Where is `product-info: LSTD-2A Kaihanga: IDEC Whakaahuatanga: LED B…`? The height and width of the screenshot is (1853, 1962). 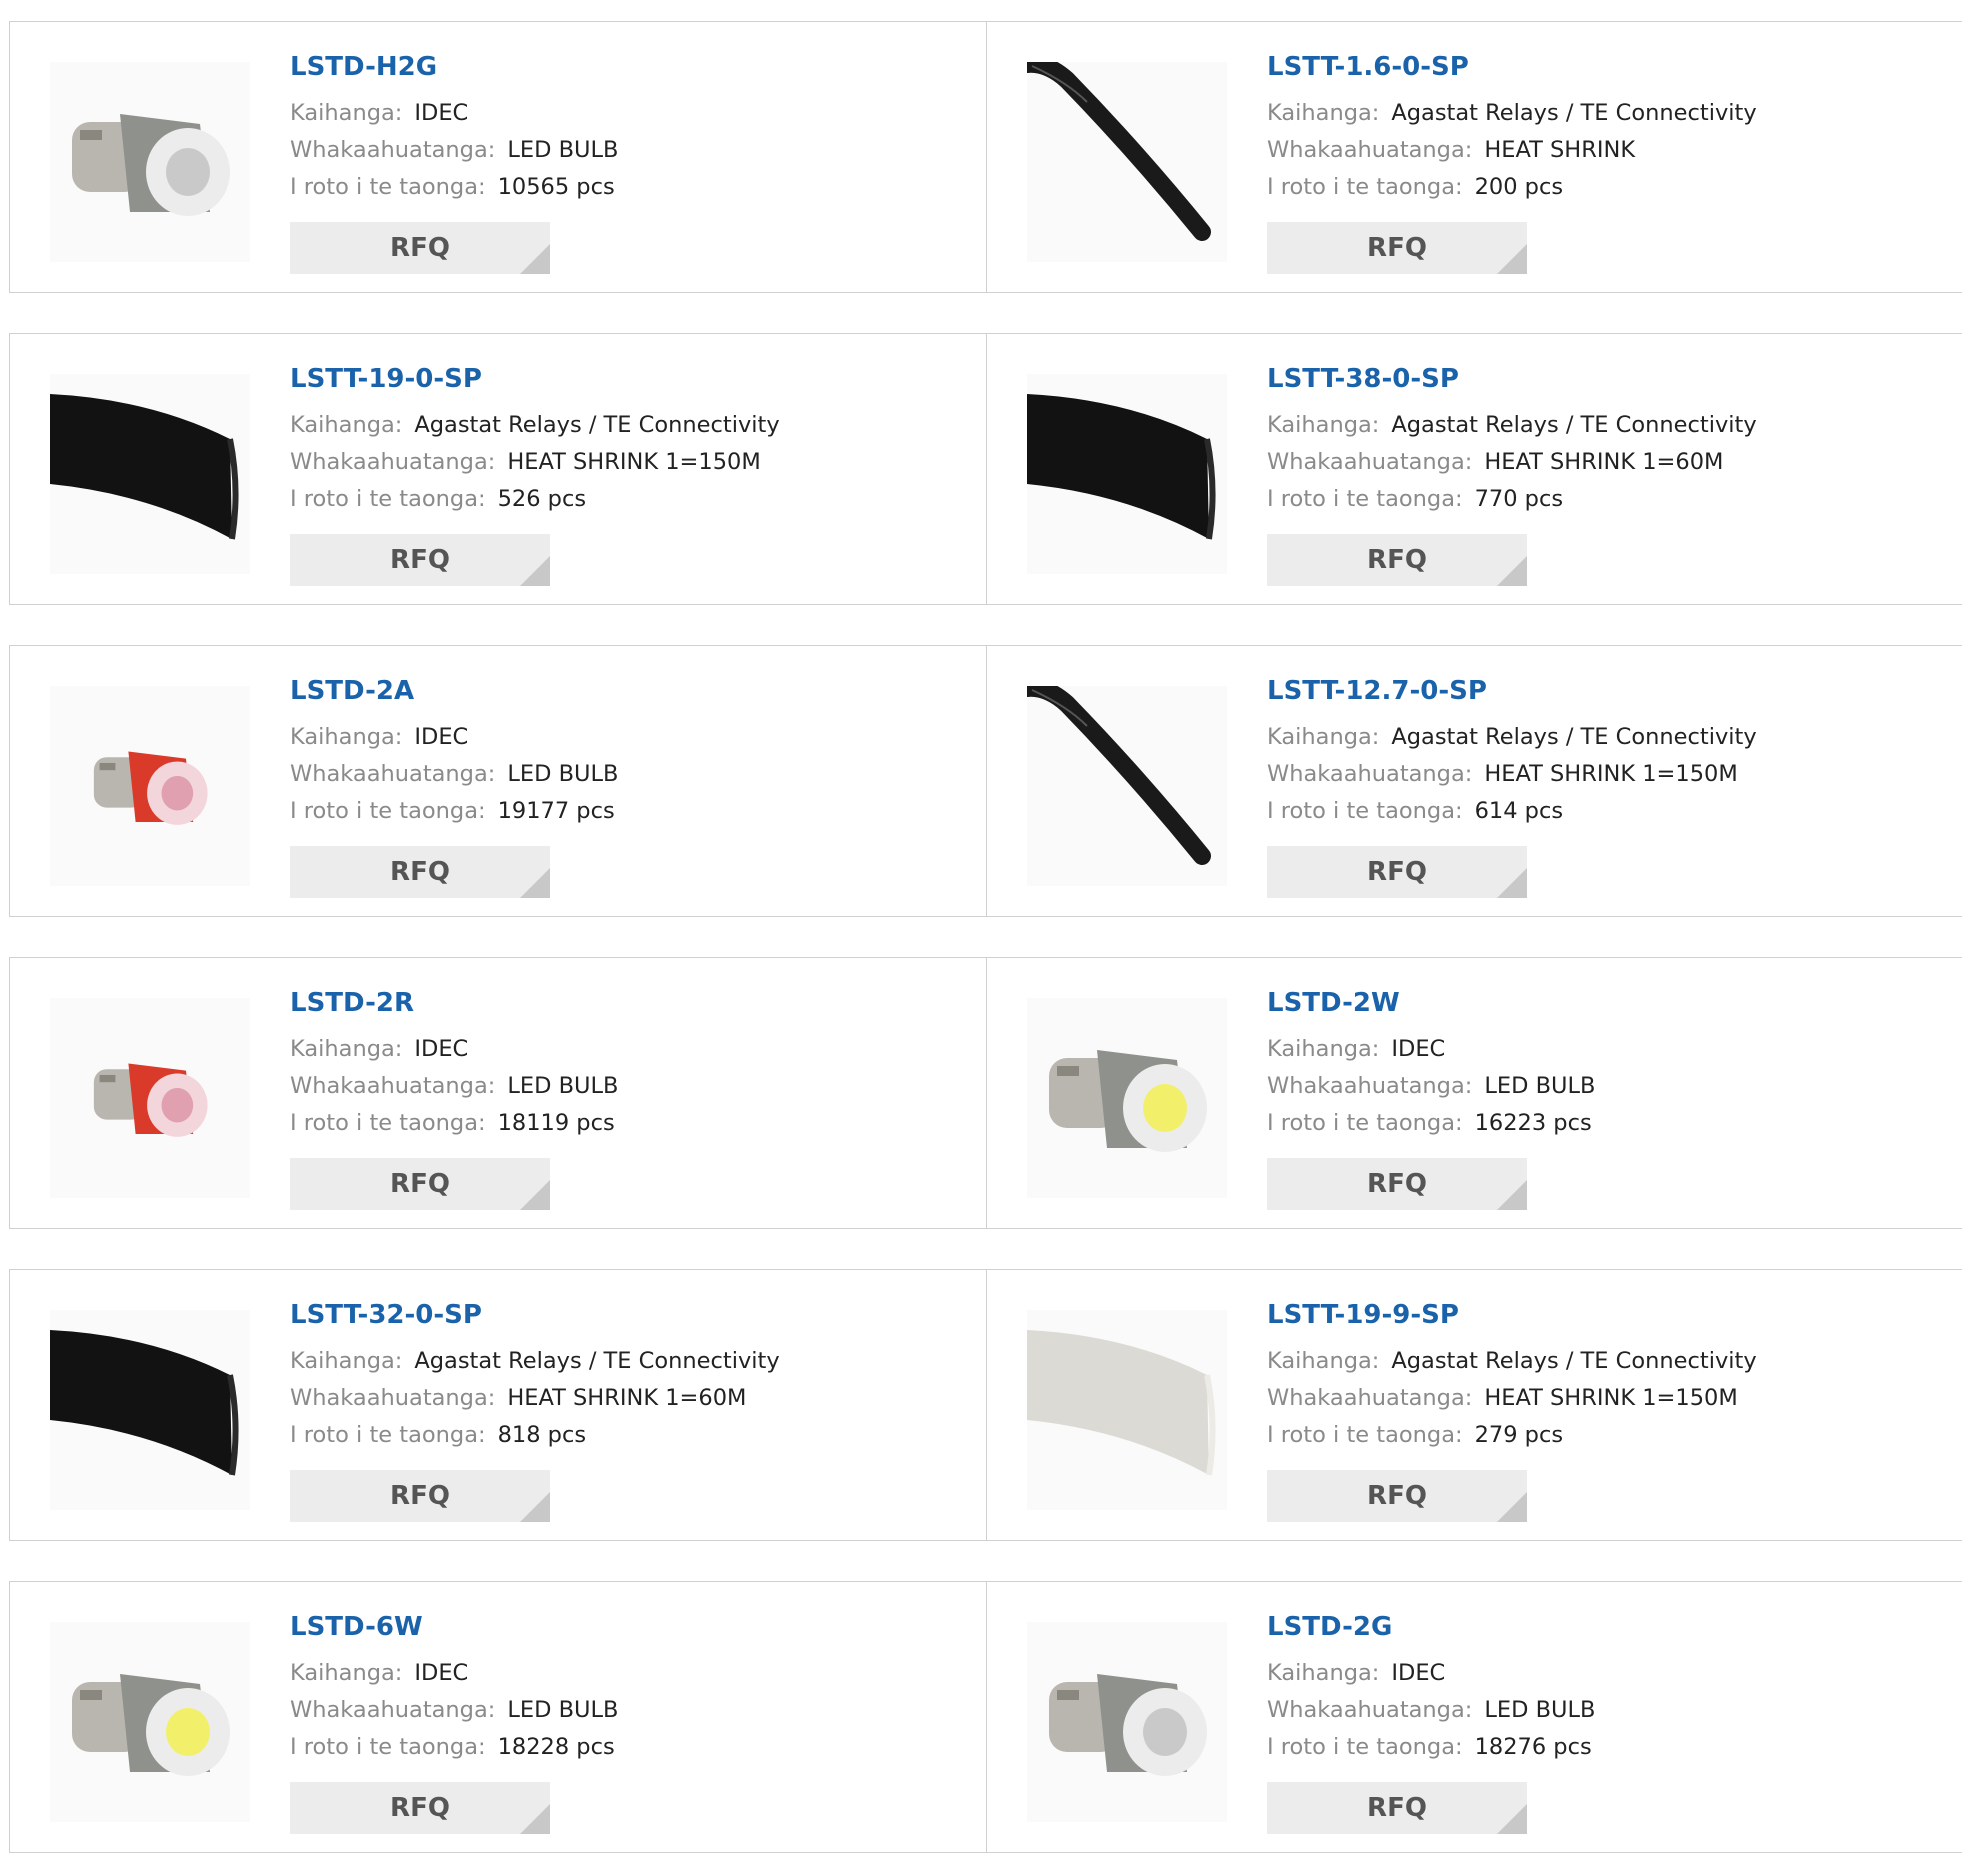
product-info: LSTD-2A Kaihanga: IDEC Whakaahuatanga: LED B… is located at coordinates (454, 752).